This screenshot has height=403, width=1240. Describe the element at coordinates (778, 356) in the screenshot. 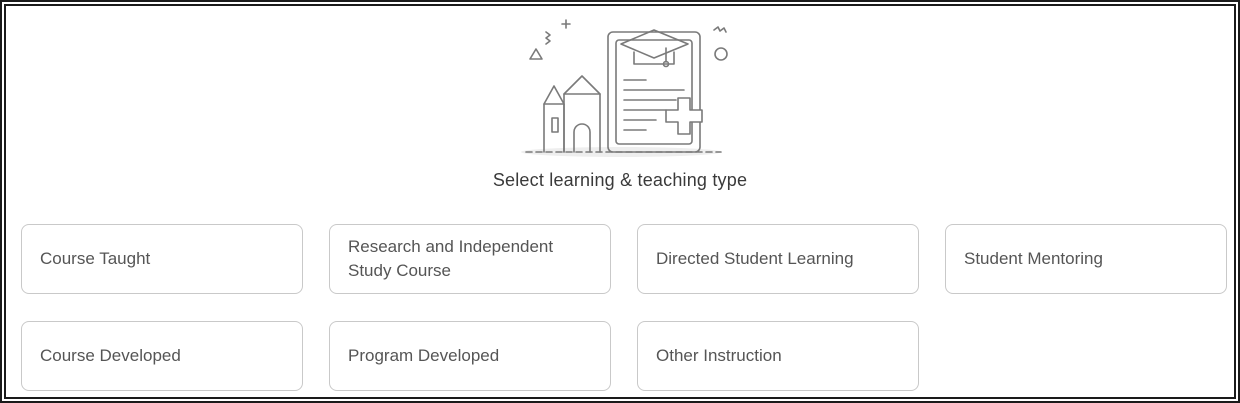

I see `option-other-instruction: Other Instruction` at that location.